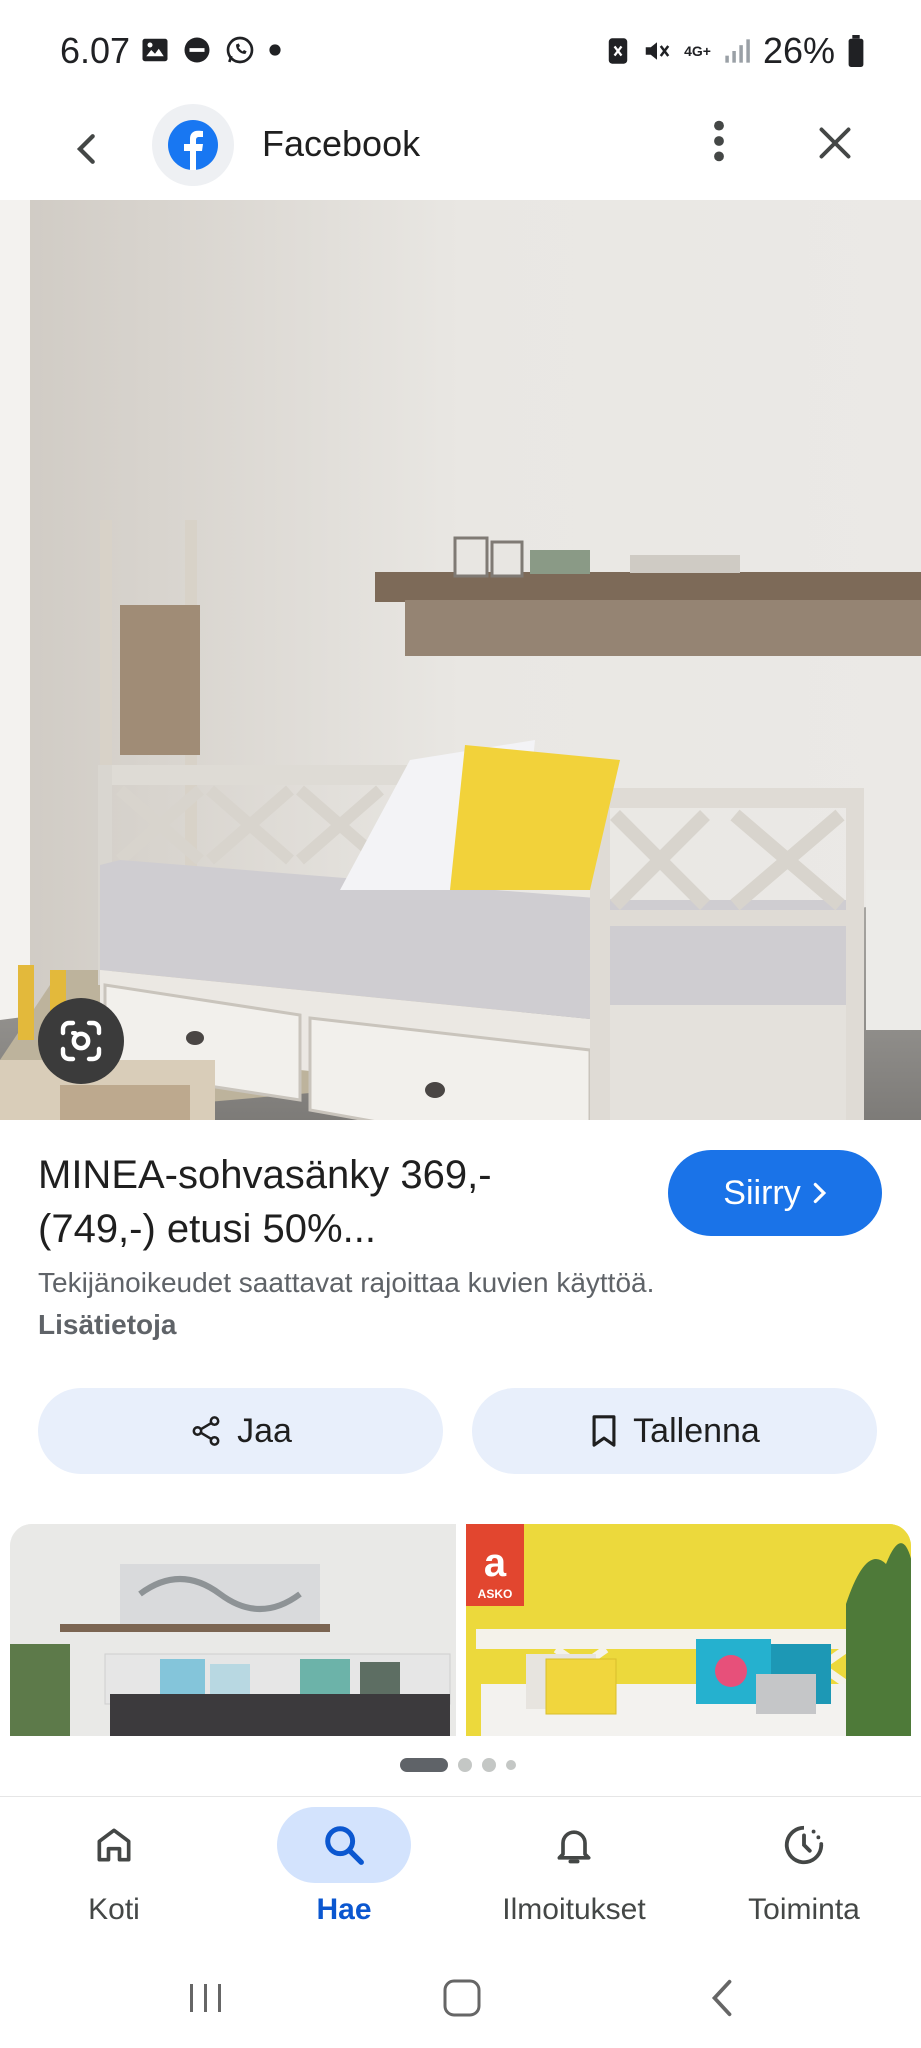  I want to click on nav-item-search: Hae, so click(344, 1875).